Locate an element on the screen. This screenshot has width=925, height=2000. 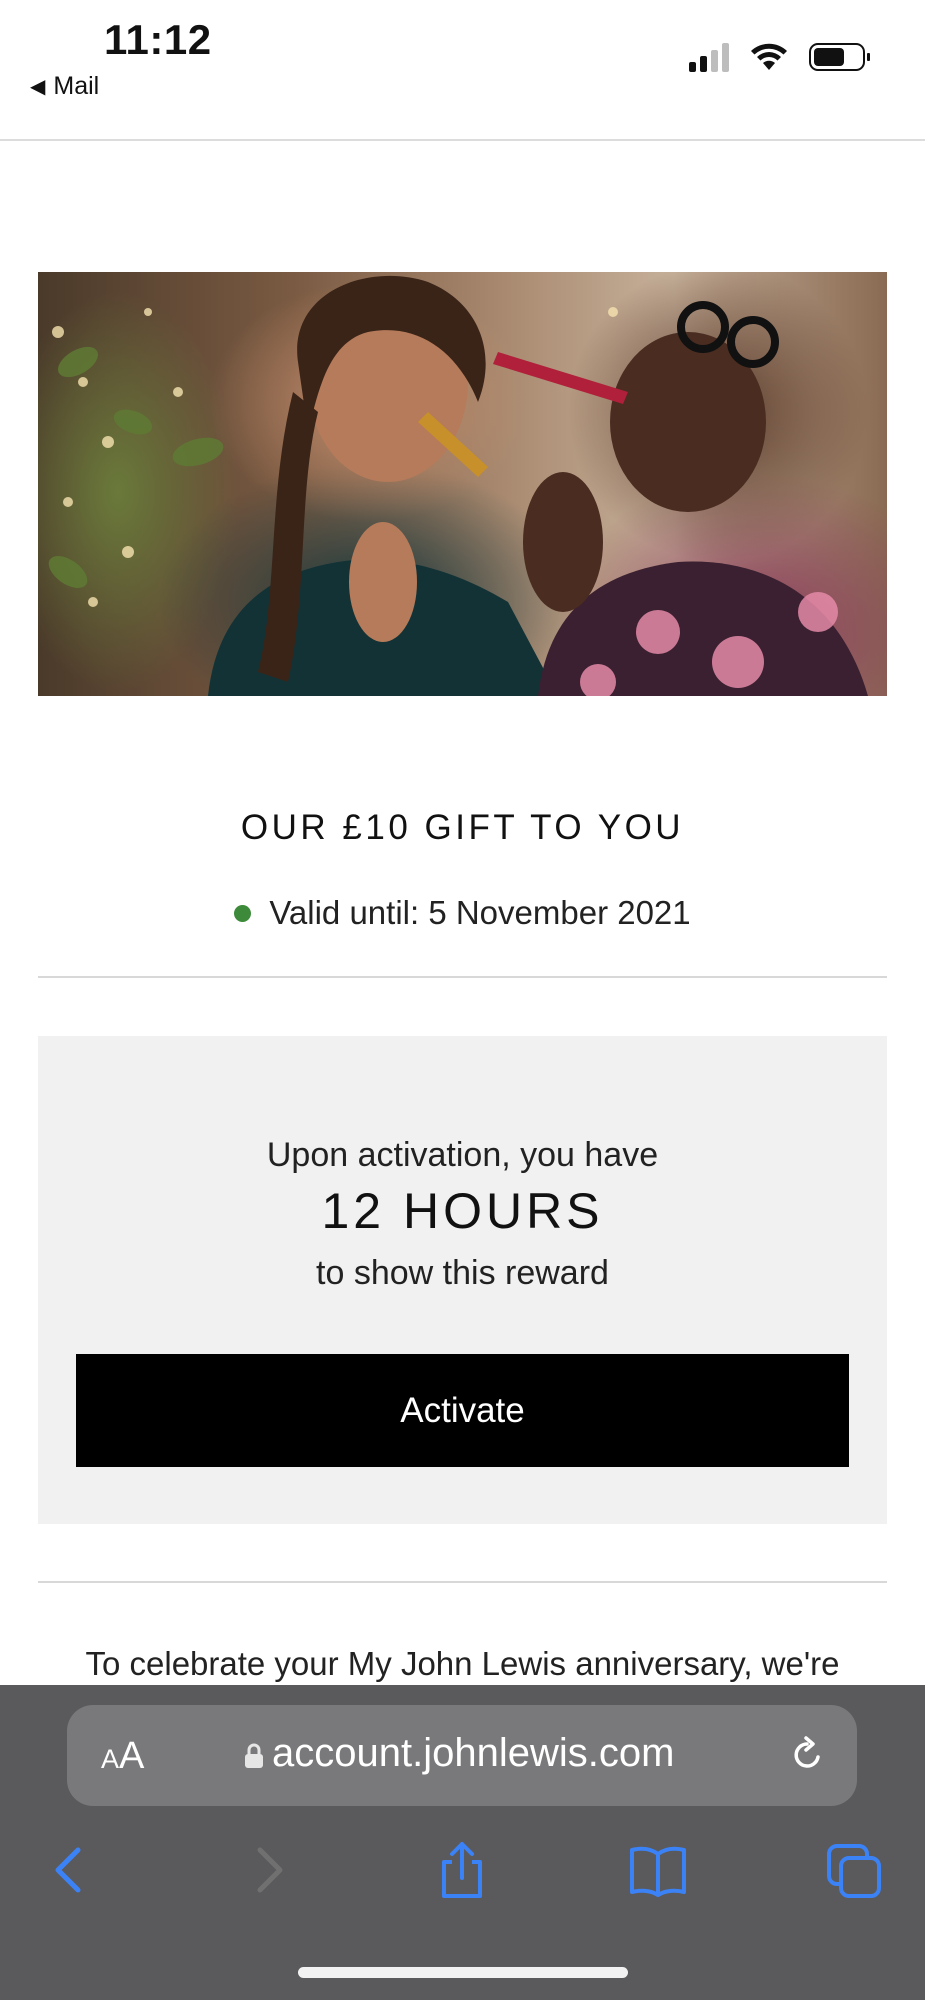
url-text: account.johnlewis.com is located at coordinates (473, 1753).